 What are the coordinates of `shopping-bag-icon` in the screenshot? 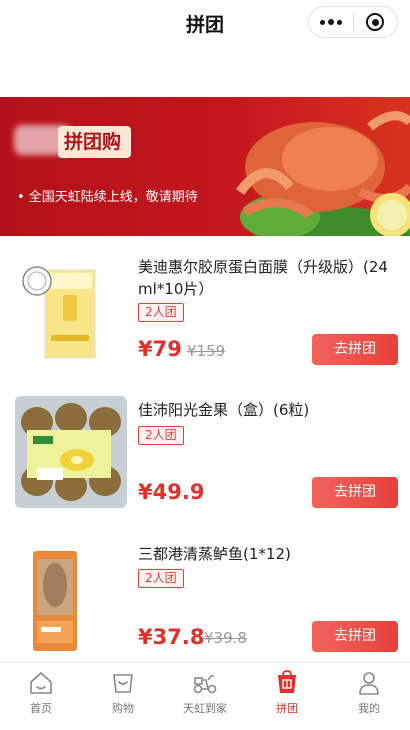 It's located at (123, 683).